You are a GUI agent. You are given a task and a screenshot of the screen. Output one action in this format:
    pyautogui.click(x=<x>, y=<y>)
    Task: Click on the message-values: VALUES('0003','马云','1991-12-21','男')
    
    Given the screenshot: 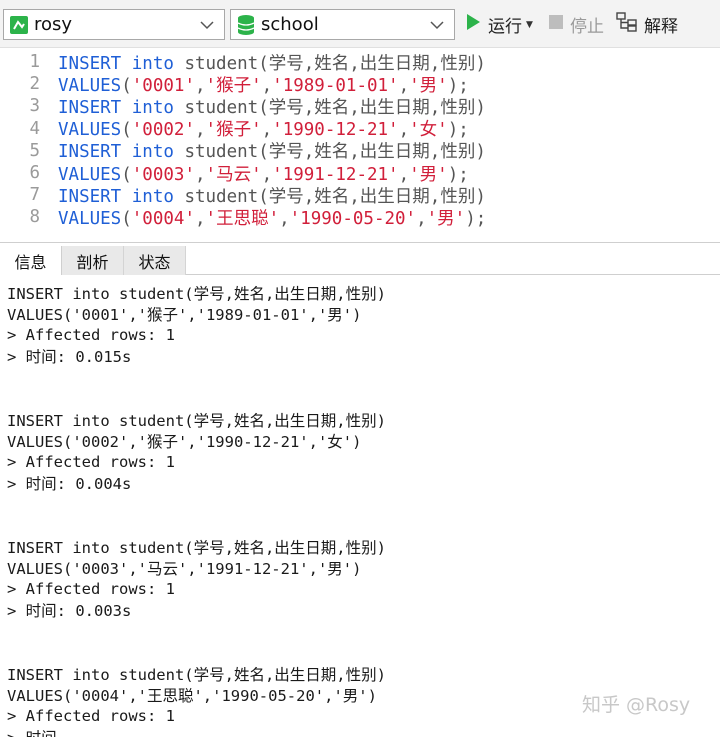 What is the action you would take?
    pyautogui.click(x=184, y=568)
    